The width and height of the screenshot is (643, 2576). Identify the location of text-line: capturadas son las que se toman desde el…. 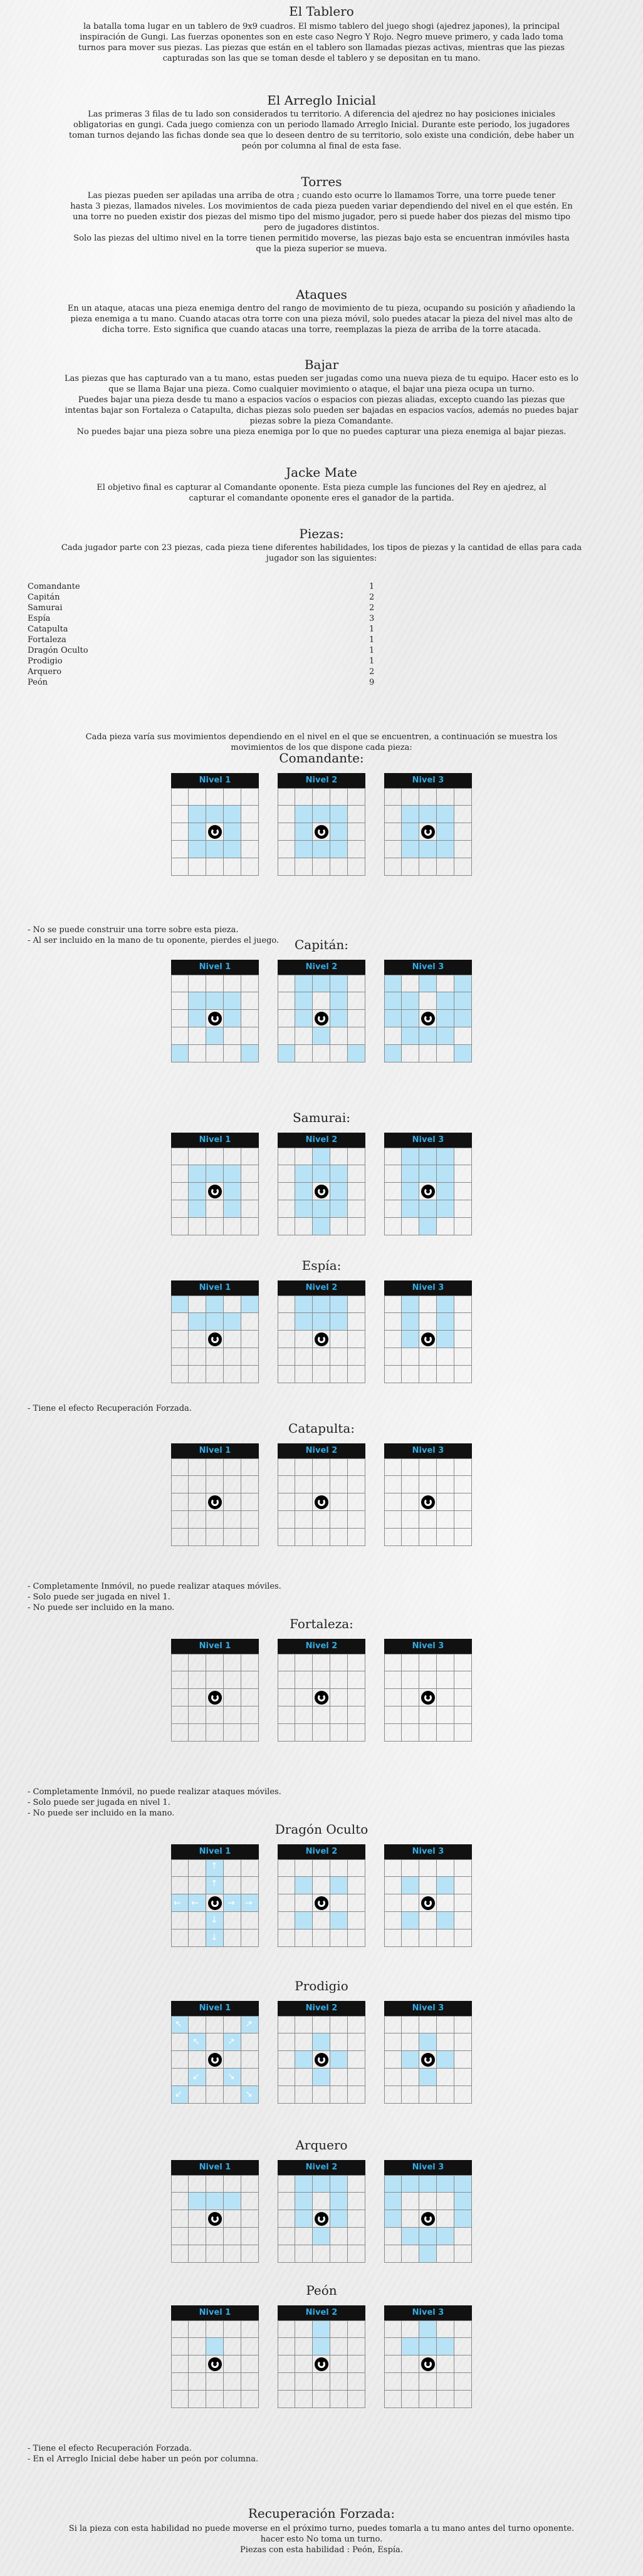
(321, 58).